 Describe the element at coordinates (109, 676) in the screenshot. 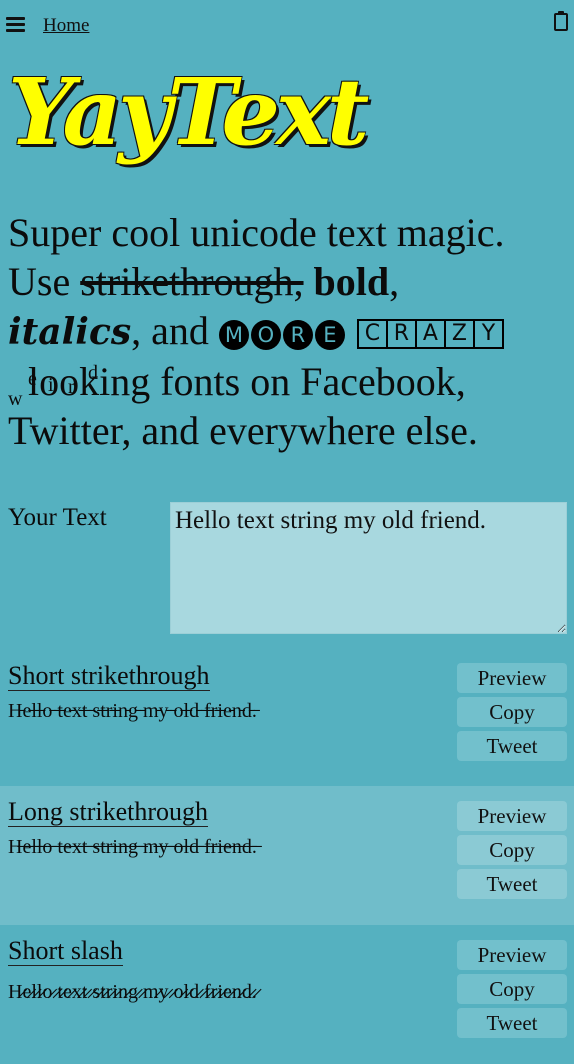

I see `result-title: Short strikethrough` at that location.